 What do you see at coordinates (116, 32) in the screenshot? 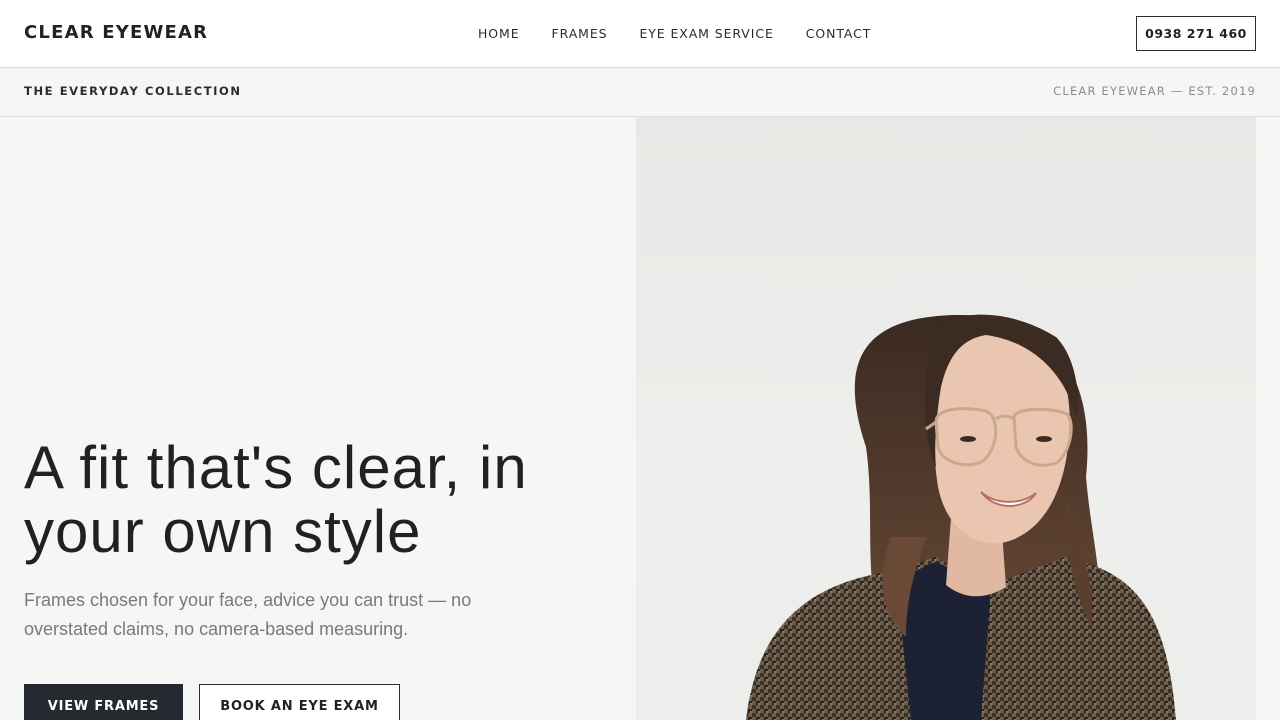
I see `brand-logo: CLEAR EYEWEAR` at bounding box center [116, 32].